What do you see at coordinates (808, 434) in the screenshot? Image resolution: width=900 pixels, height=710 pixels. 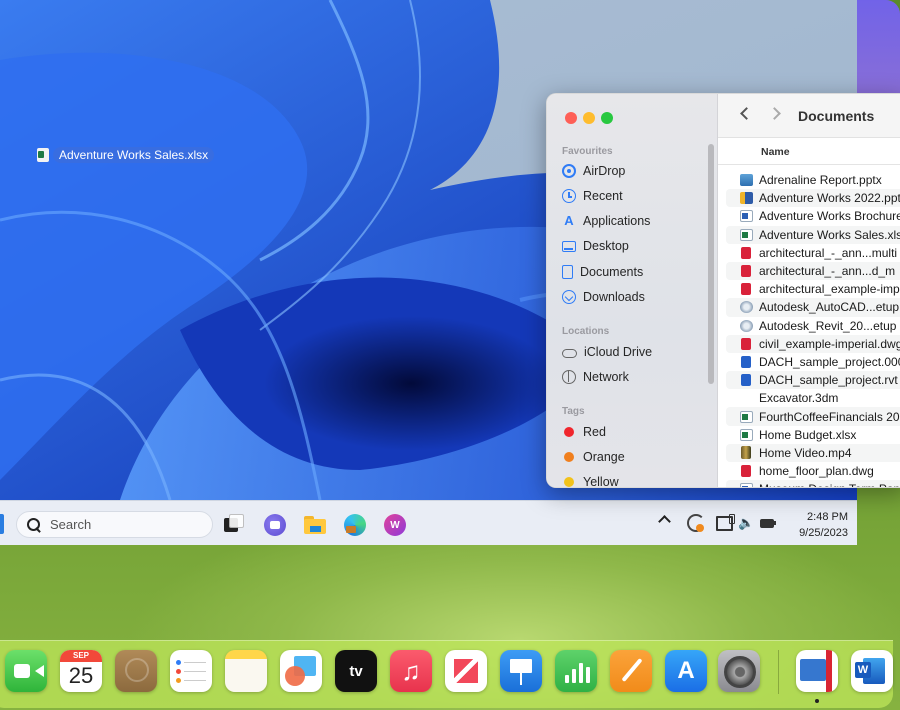 I see `file-name: Home Budget.xlsx` at bounding box center [808, 434].